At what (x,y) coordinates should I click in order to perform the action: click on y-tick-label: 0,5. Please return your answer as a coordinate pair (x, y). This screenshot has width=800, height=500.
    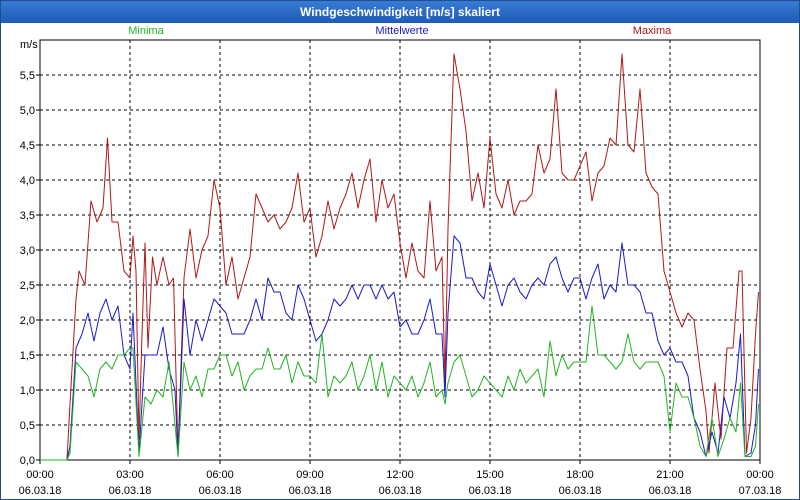
    Looking at the image, I should click on (27, 426).